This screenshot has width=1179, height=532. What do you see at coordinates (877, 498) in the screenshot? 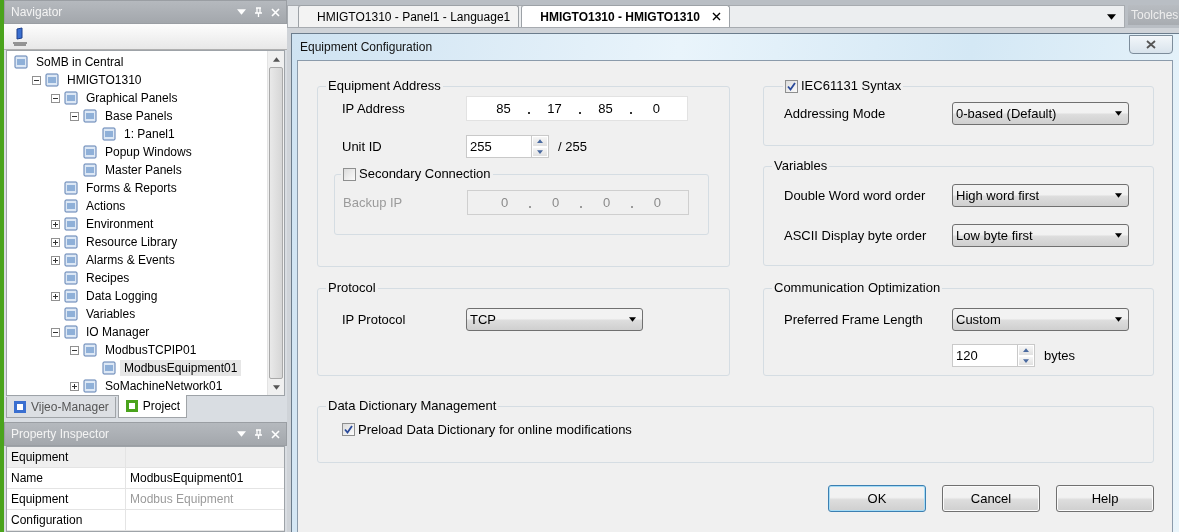
I see `dialog-button: OK` at bounding box center [877, 498].